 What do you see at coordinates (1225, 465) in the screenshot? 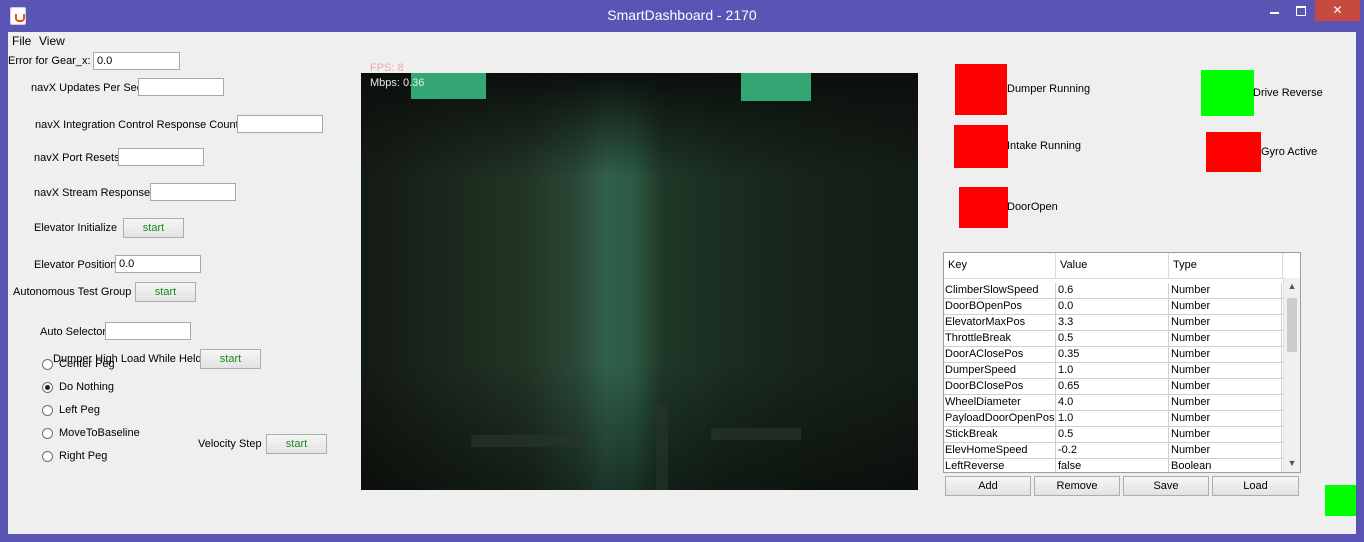
I see `cell-type: Boolean` at bounding box center [1225, 465].